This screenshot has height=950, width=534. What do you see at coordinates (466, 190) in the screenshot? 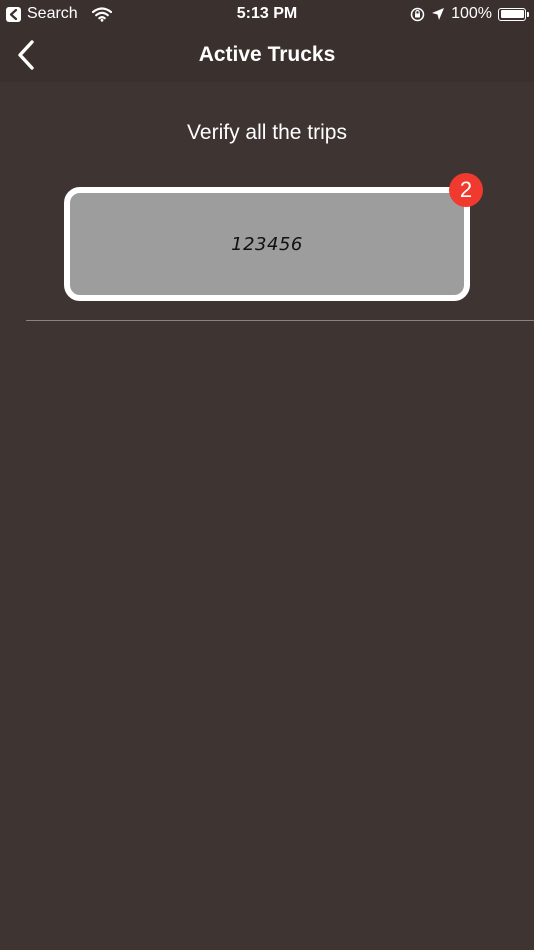
I see `trip-count-badge: 2` at bounding box center [466, 190].